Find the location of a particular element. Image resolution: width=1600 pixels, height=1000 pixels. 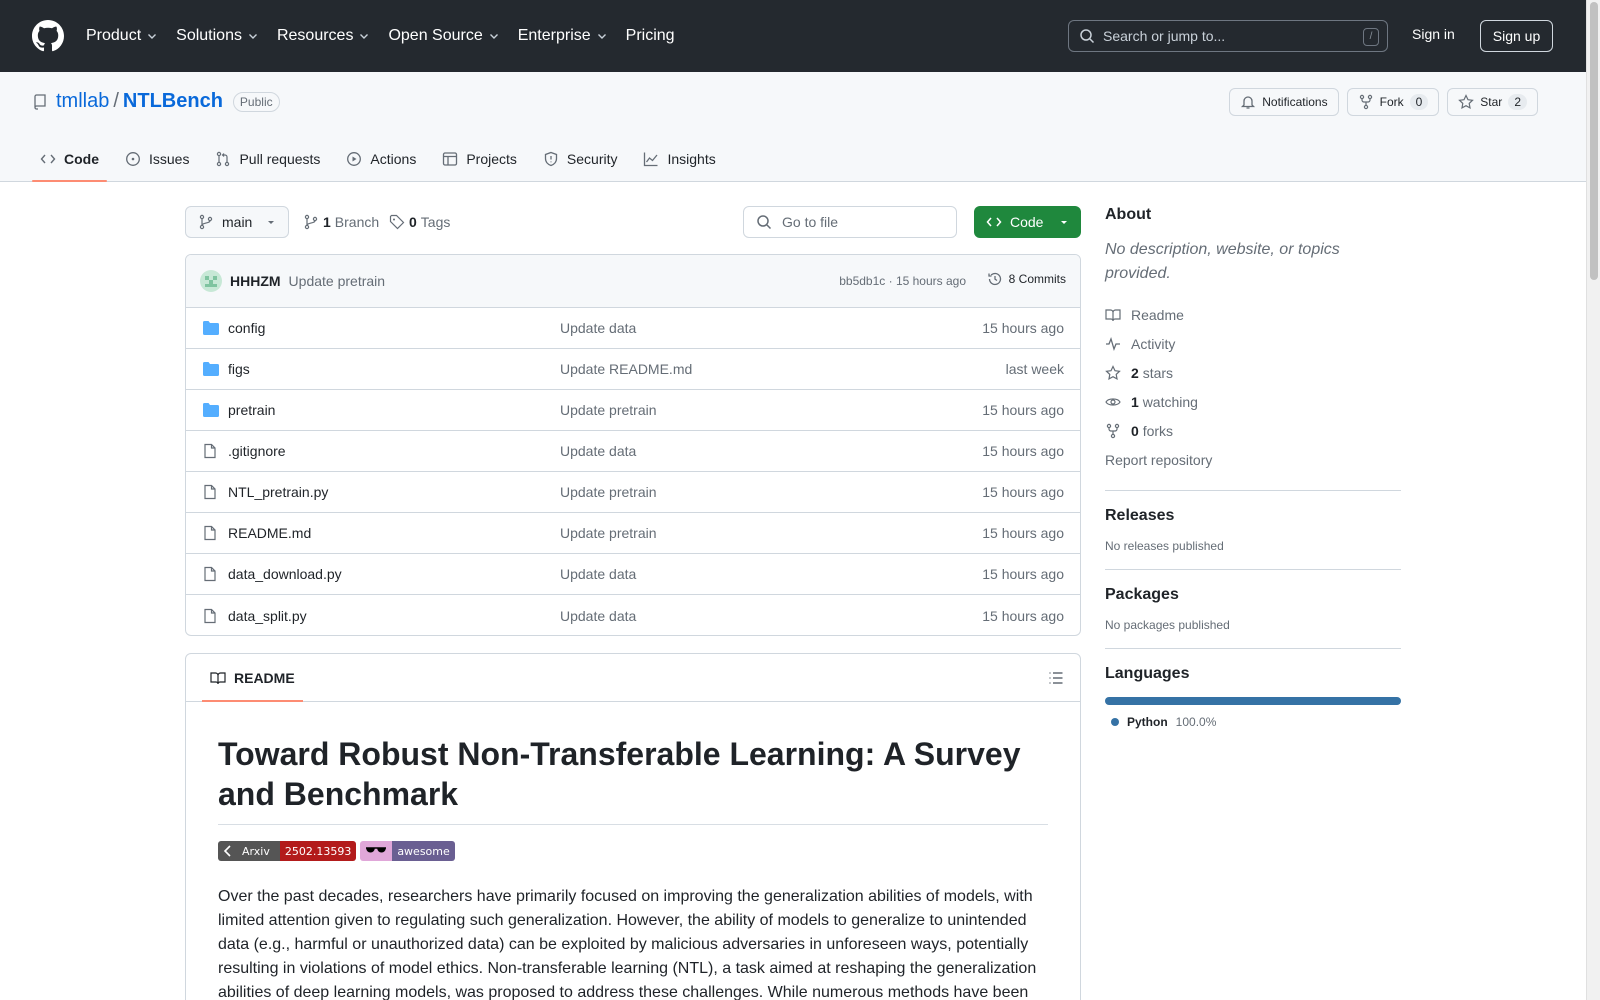

nav-resources: Resources is located at coordinates (323, 36).